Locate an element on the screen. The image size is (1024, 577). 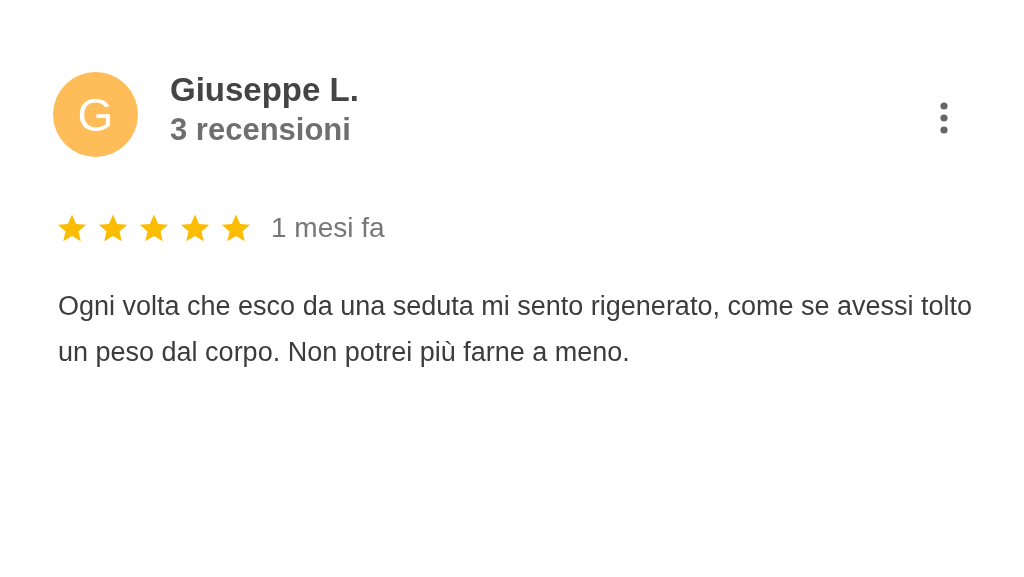
review-time: 1 mesi fa is located at coordinates (328, 228).